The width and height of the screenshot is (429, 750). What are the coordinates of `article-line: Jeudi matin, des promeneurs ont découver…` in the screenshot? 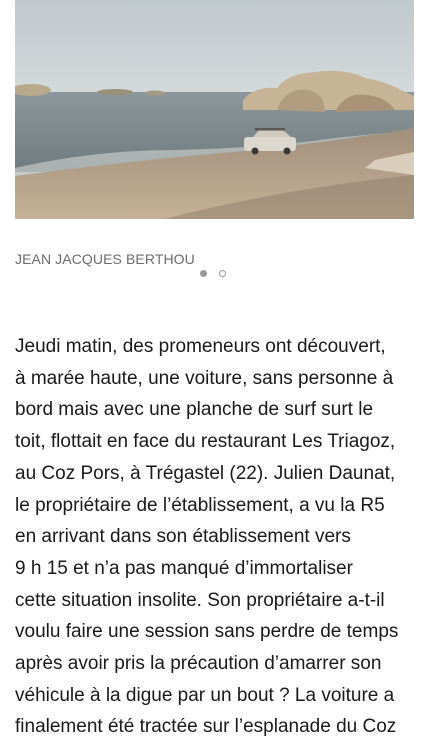 It's located at (200, 346).